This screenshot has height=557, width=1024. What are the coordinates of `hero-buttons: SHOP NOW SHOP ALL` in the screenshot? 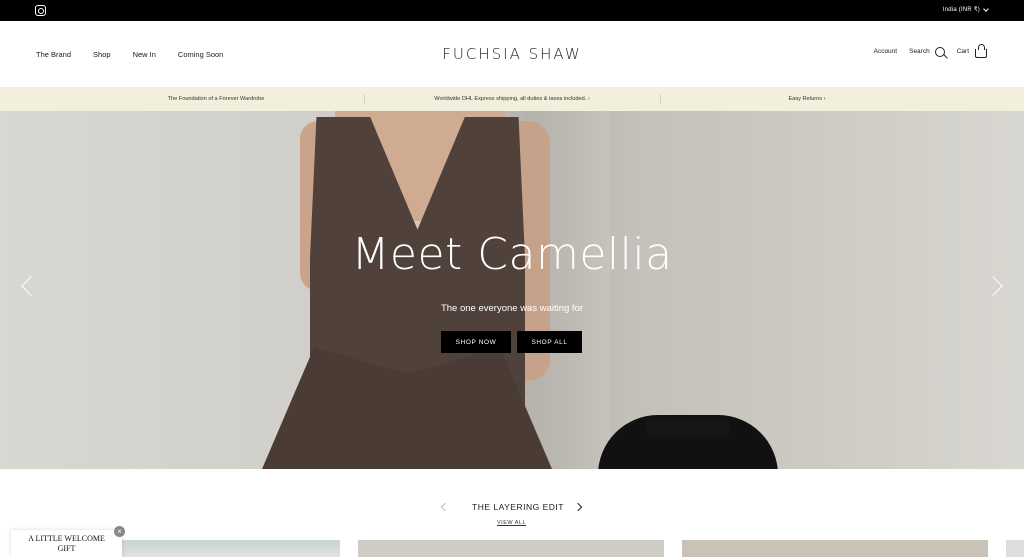 It's located at (511, 342).